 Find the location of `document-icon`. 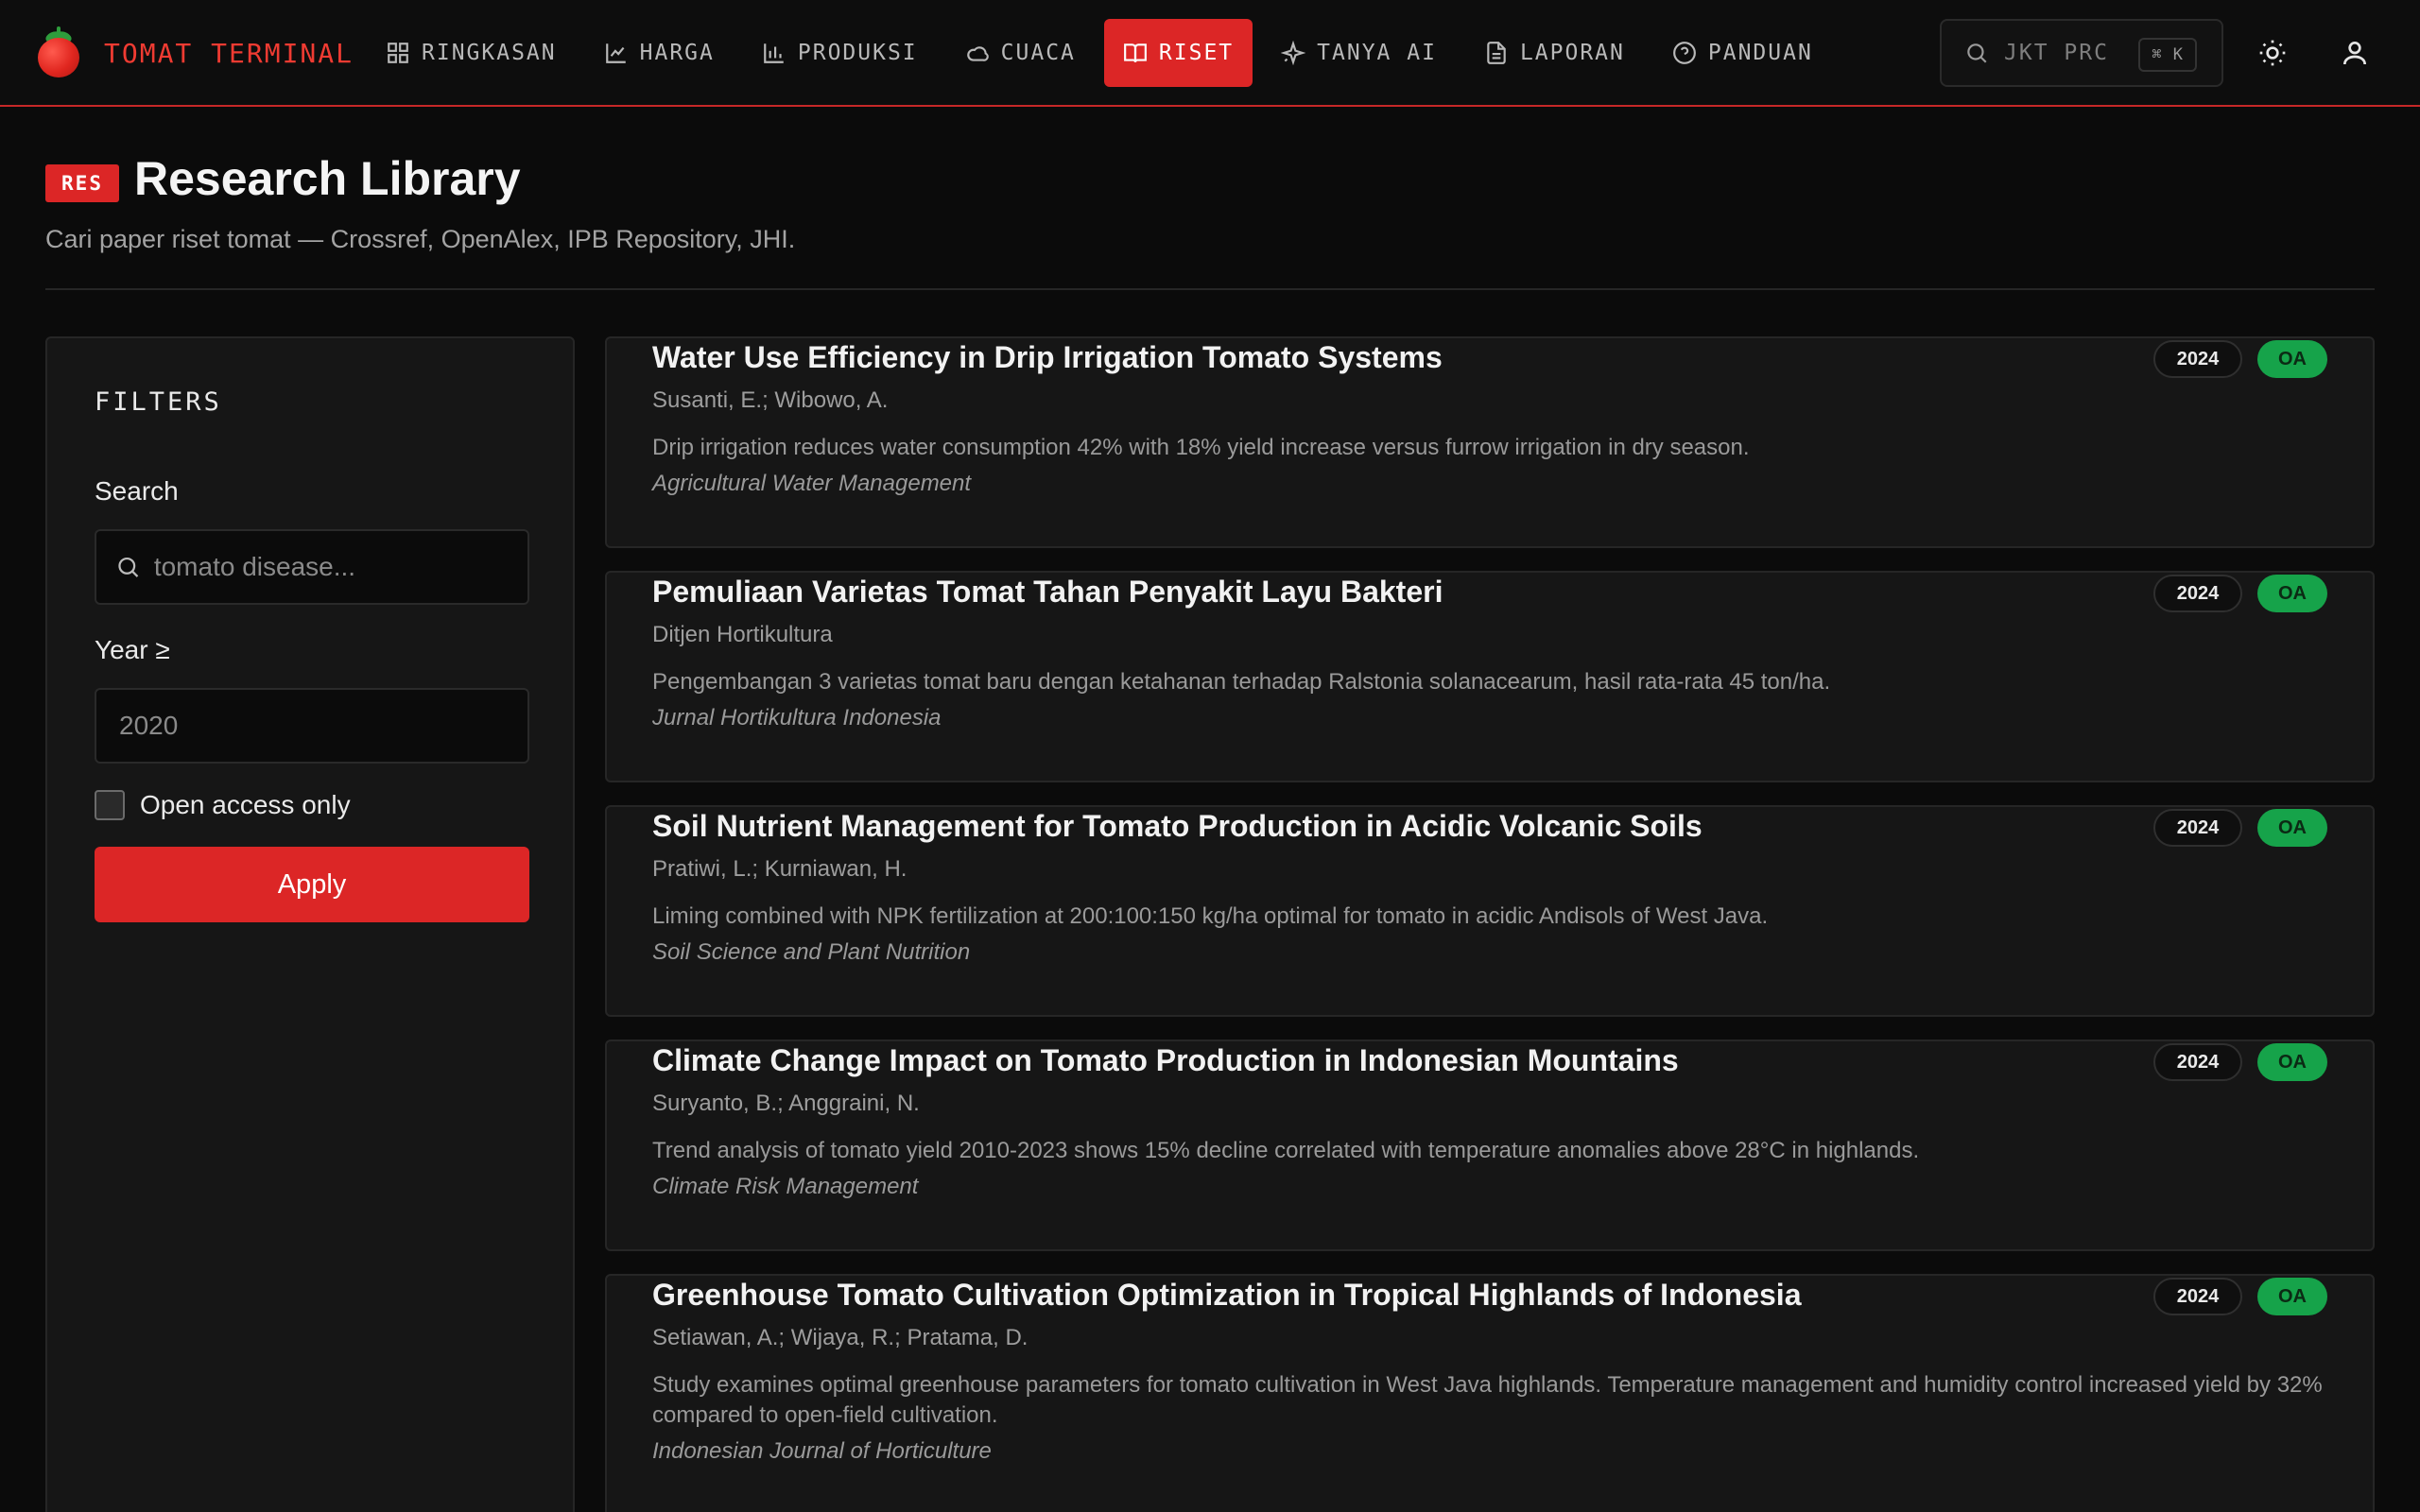

document-icon is located at coordinates (1496, 53).